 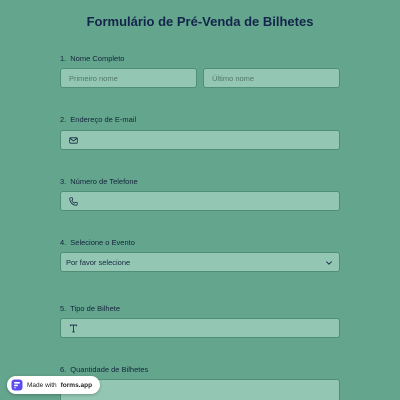 What do you see at coordinates (200, 201) in the screenshot?
I see `phone-field` at bounding box center [200, 201].